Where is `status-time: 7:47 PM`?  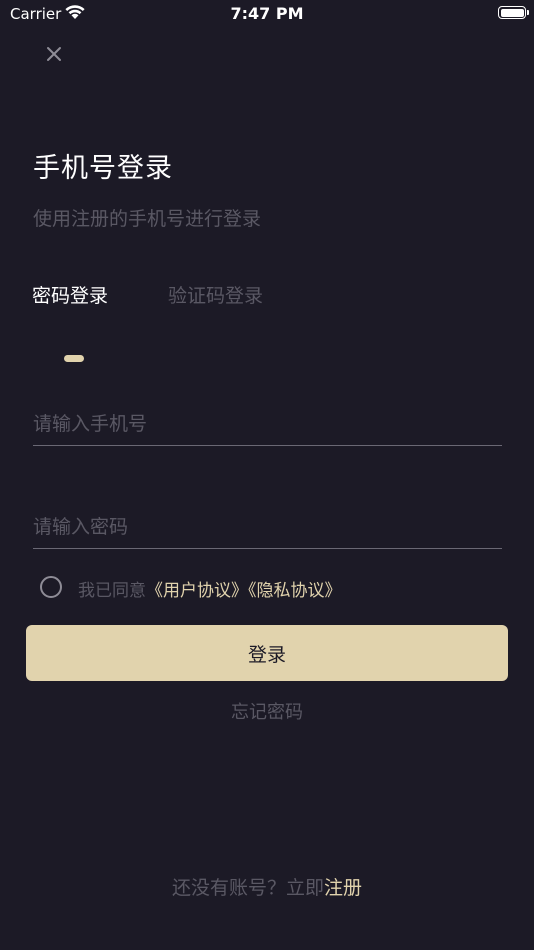 status-time: 7:47 PM is located at coordinates (267, 13).